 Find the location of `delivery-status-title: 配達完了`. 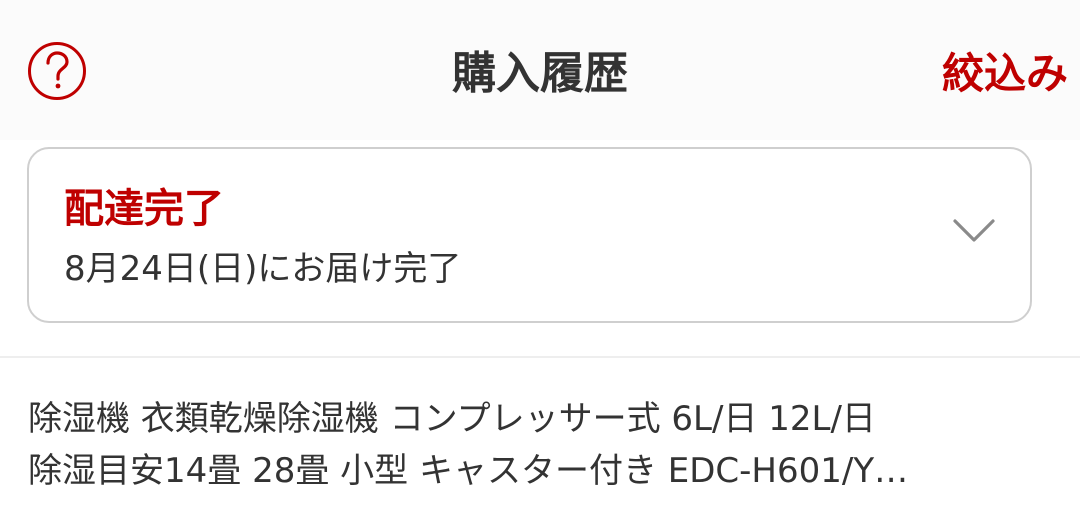

delivery-status-title: 配達完了 is located at coordinates (144, 209).